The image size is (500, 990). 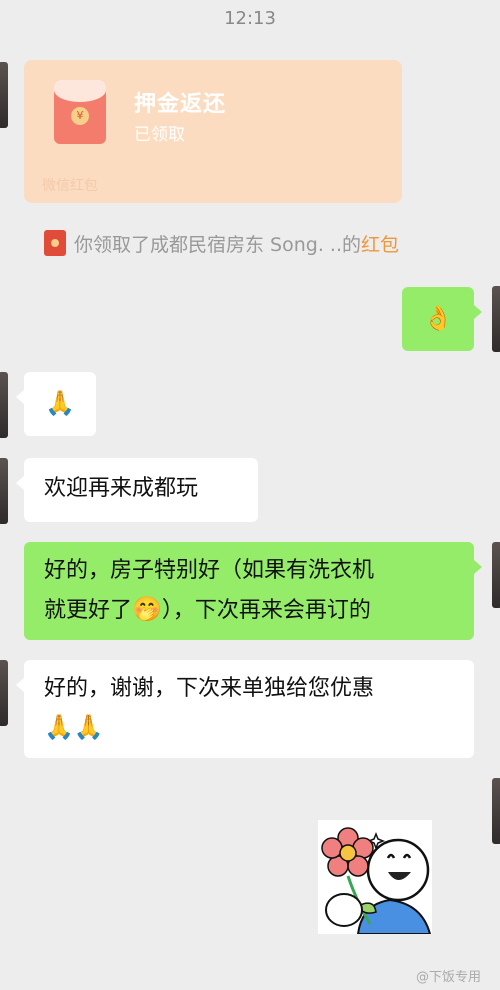 I want to click on red-packet-icon, so click(x=55, y=243).